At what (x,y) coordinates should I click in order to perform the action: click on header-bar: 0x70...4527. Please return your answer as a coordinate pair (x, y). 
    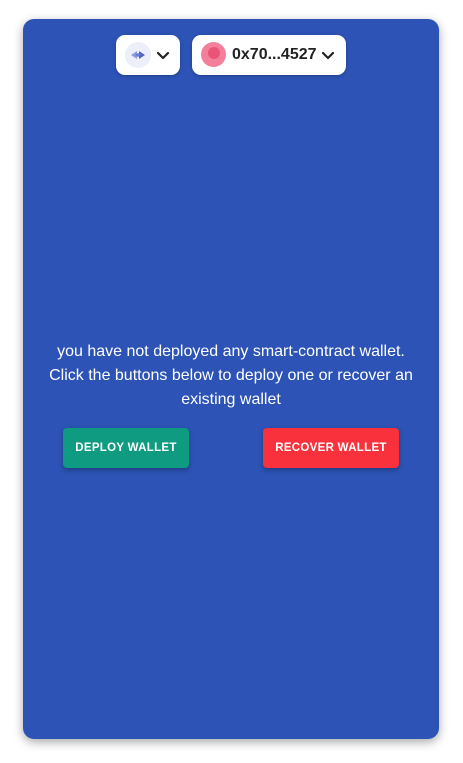
    Looking at the image, I should click on (231, 55).